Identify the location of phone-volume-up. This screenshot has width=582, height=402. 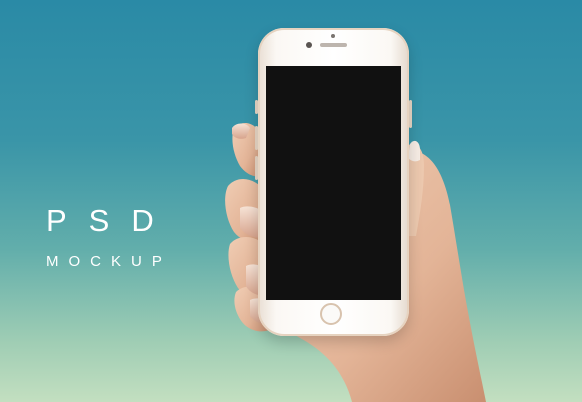
(256, 138).